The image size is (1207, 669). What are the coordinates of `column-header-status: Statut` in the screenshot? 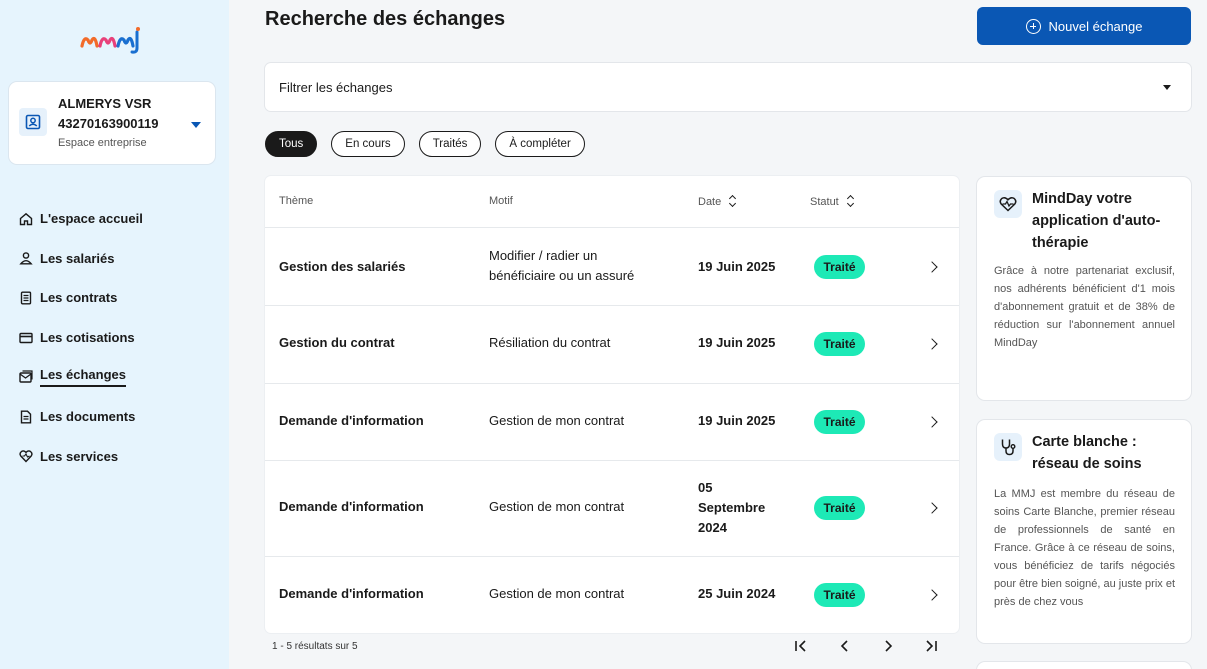 It's located at (832, 201).